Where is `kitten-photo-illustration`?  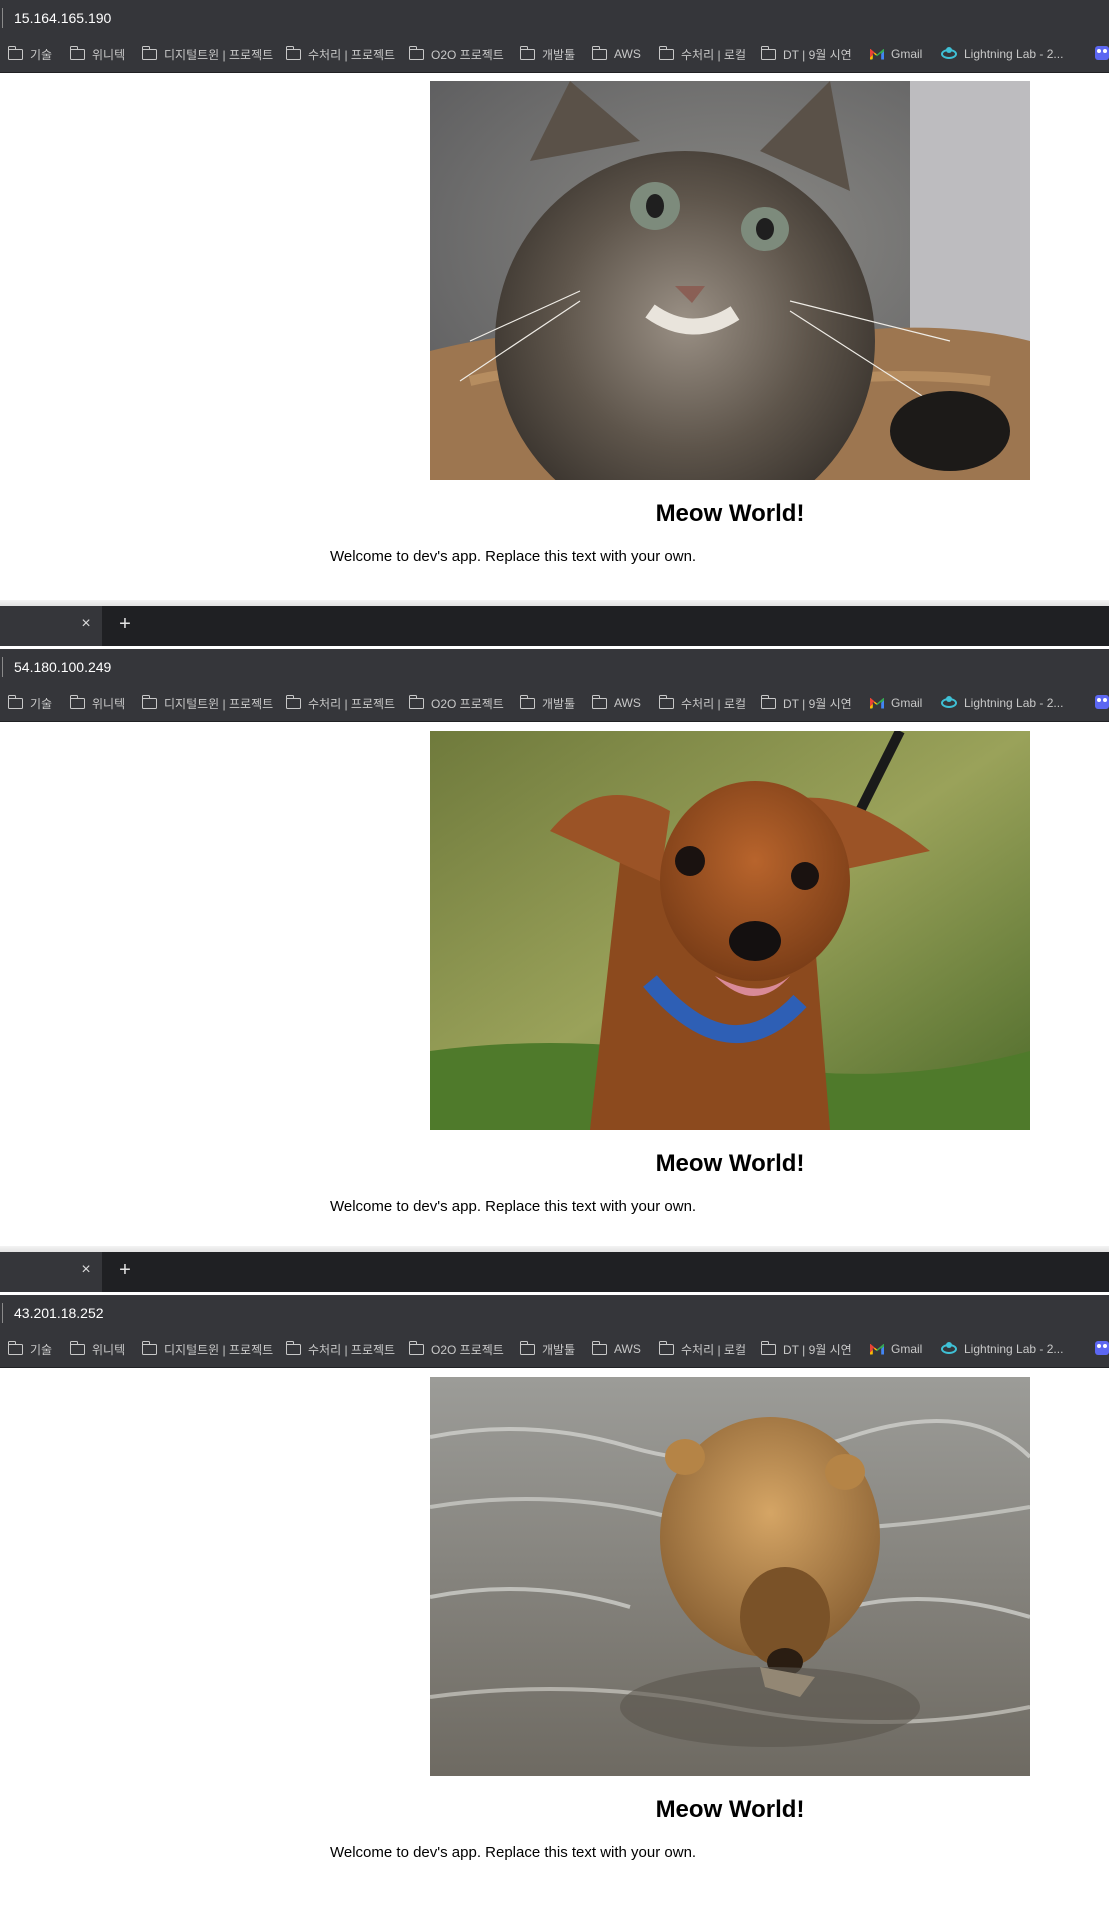 kitten-photo-illustration is located at coordinates (730, 280).